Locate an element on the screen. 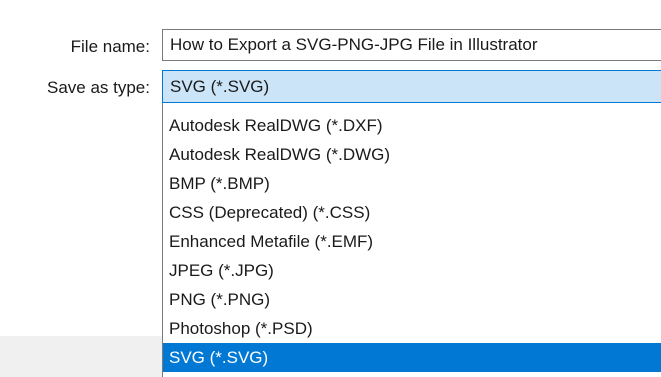  file-type-option-css: CSS (Deprecated) (*.CSS) is located at coordinates (412, 212).